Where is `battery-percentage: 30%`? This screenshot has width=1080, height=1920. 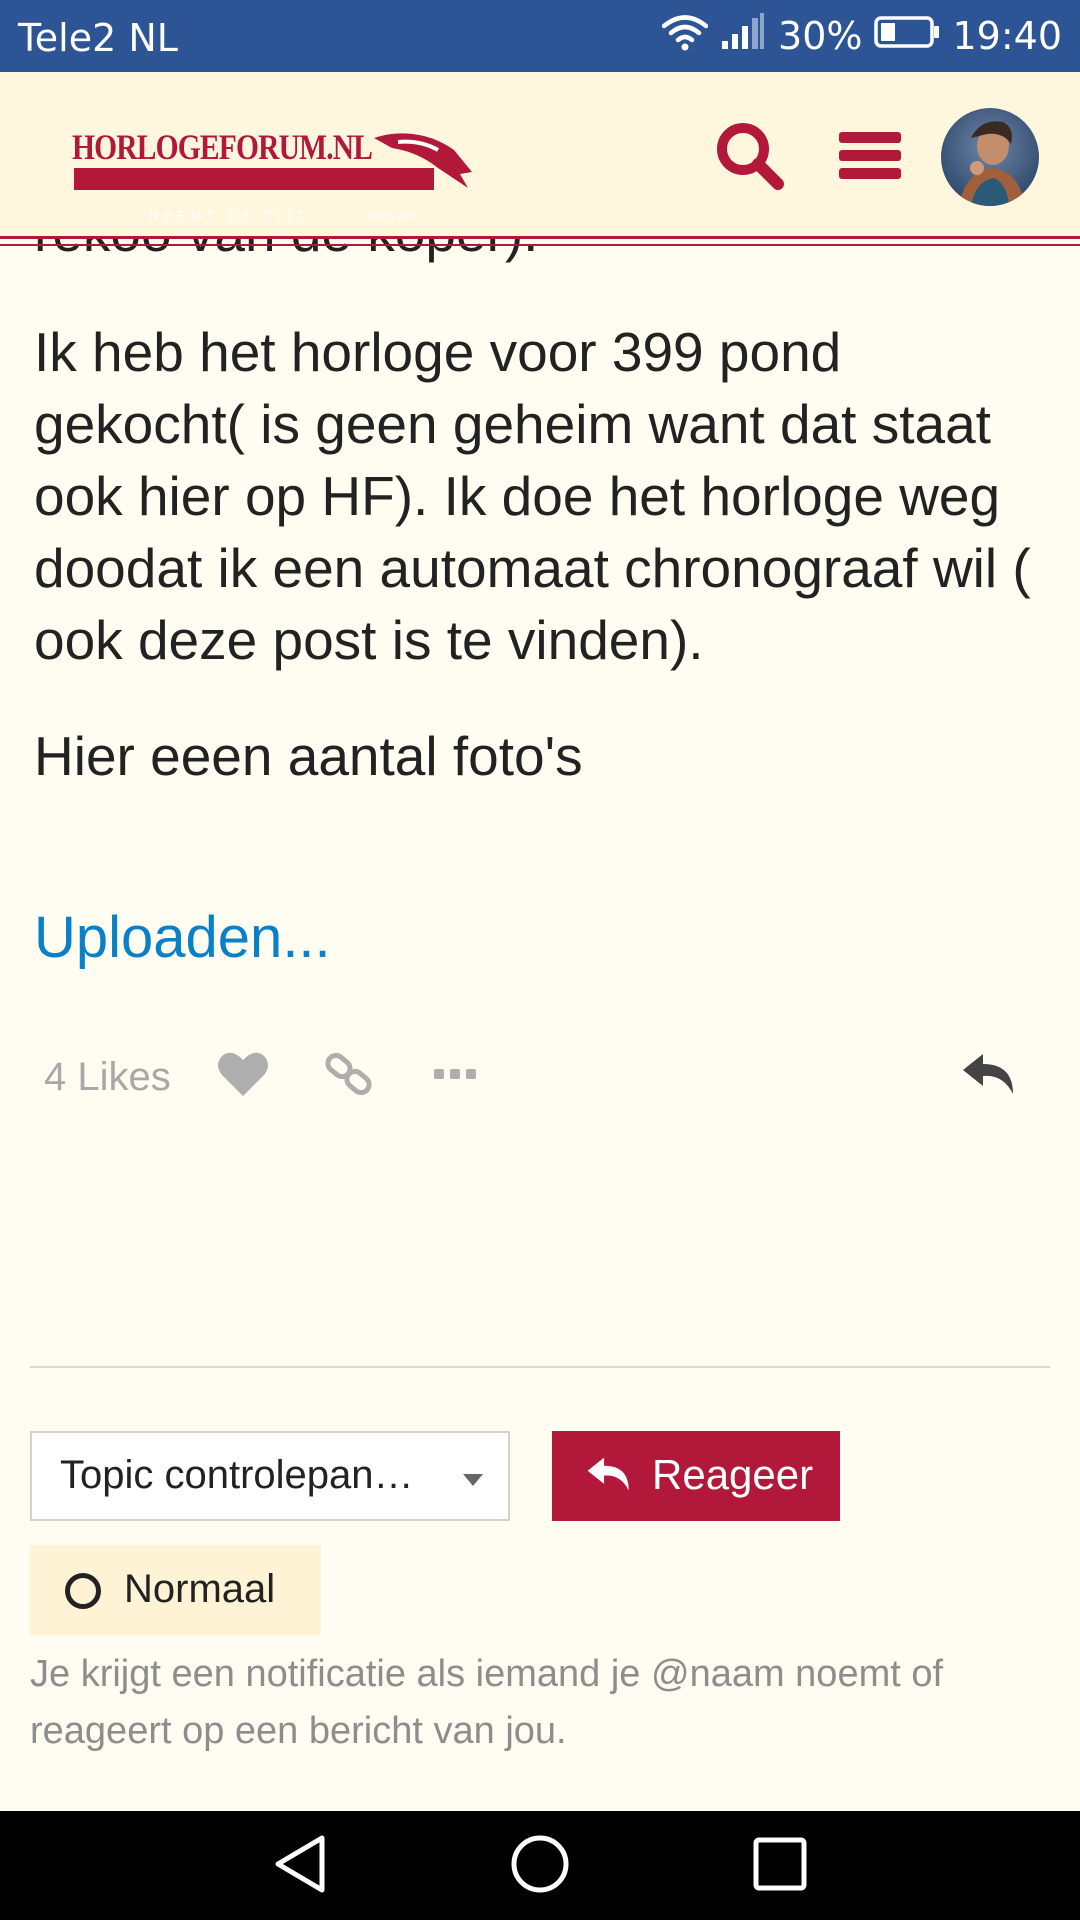
battery-percentage: 30% is located at coordinates (820, 36).